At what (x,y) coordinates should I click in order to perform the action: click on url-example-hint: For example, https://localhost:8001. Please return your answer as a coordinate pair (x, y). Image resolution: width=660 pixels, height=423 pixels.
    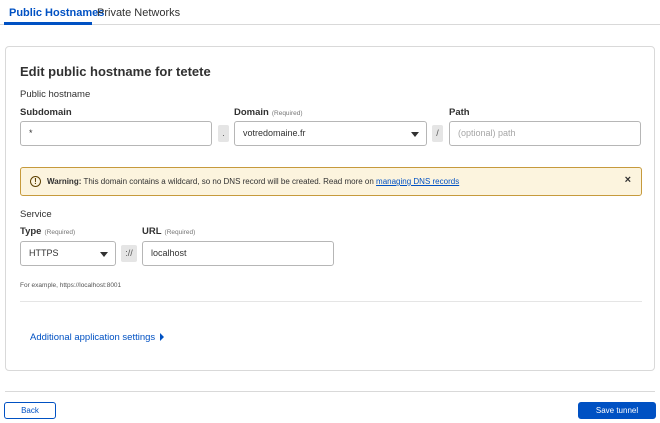
    Looking at the image, I should click on (71, 285).